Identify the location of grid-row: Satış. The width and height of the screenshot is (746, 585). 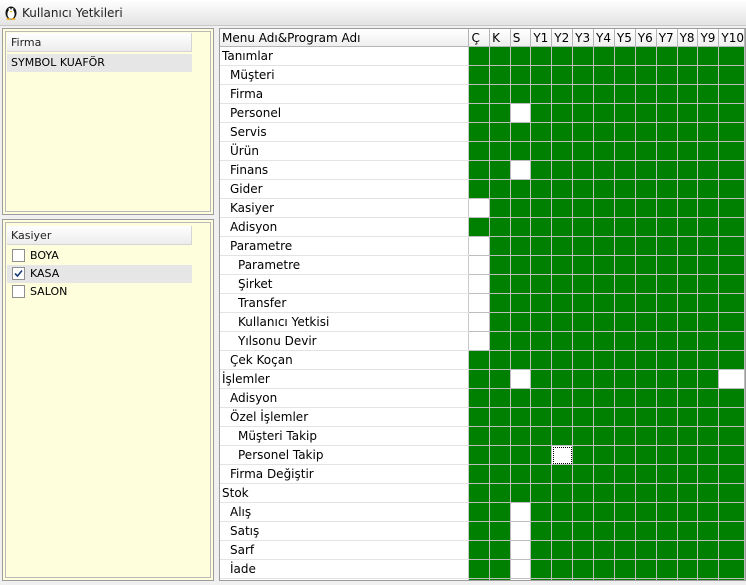
(482, 531).